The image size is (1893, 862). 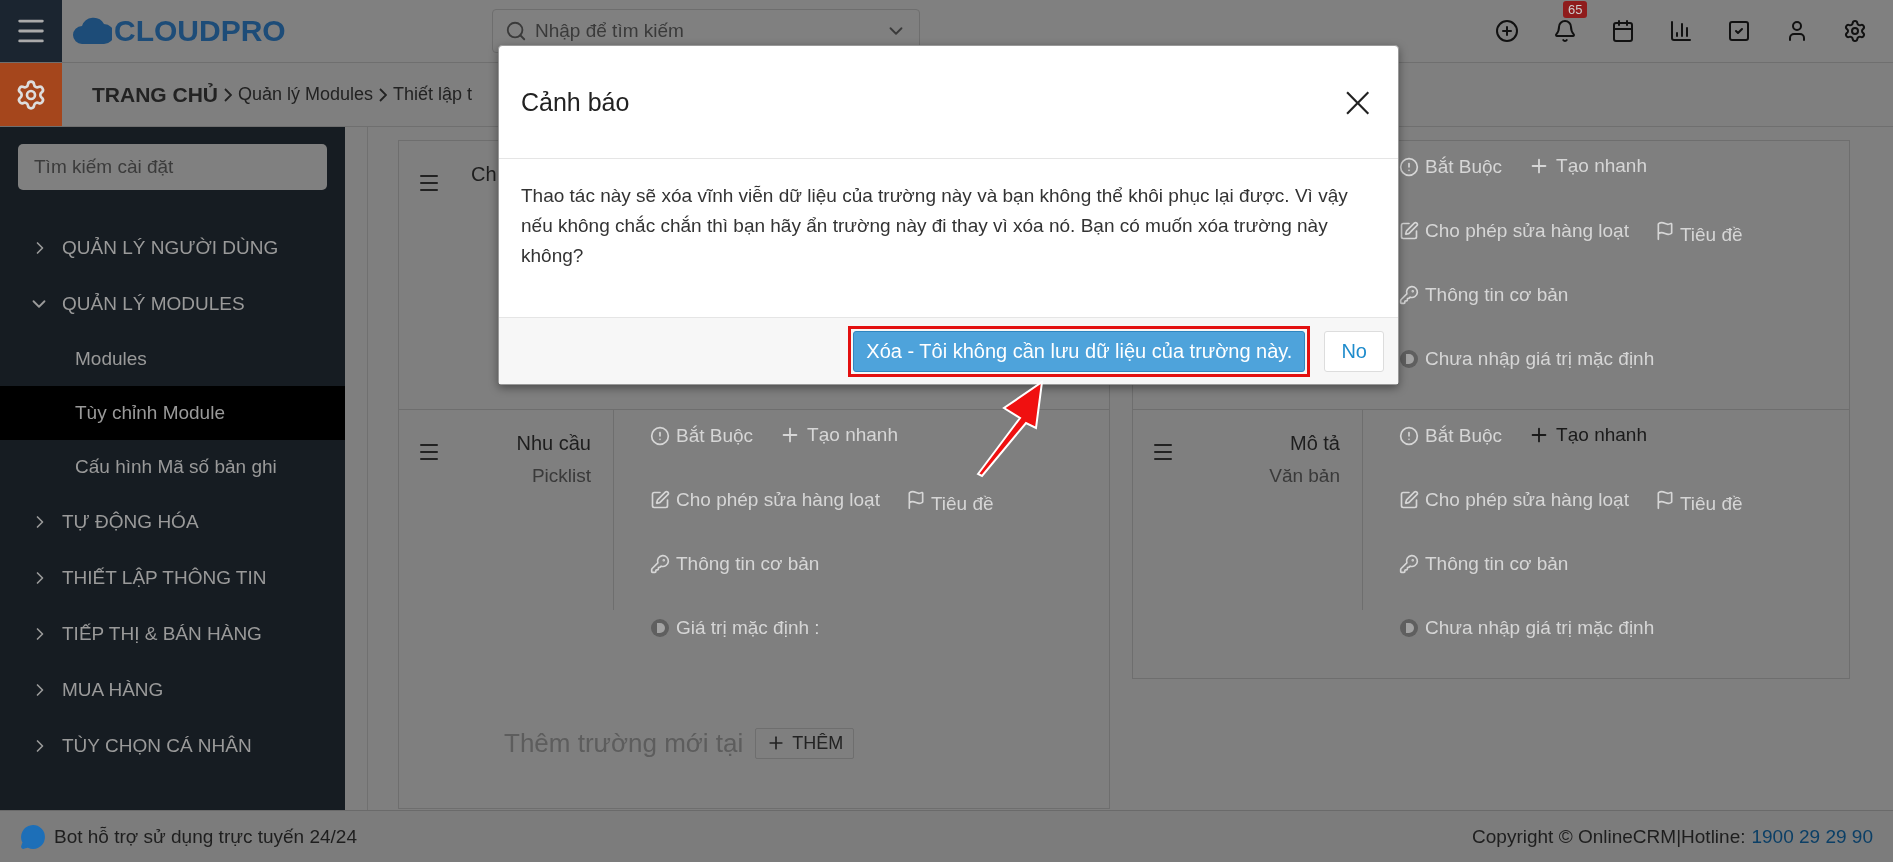 What do you see at coordinates (1314, 443) in the screenshot?
I see `field-name: Mô tả` at bounding box center [1314, 443].